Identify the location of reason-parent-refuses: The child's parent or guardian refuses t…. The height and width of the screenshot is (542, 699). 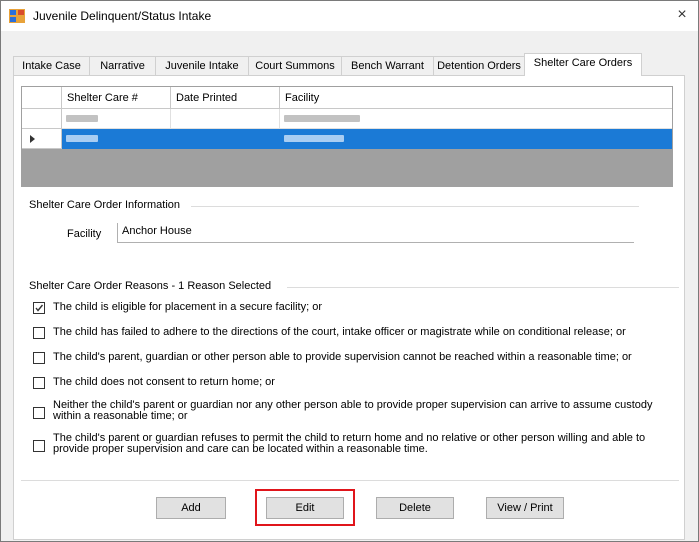
(353, 446).